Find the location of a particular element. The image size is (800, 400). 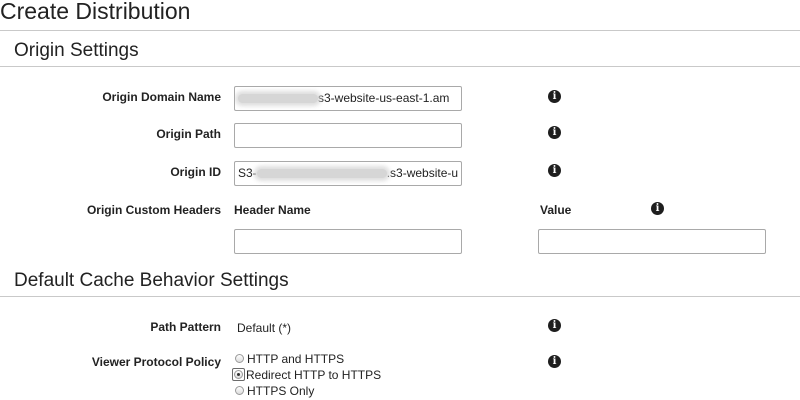

radio-focus-ring is located at coordinates (238, 374).